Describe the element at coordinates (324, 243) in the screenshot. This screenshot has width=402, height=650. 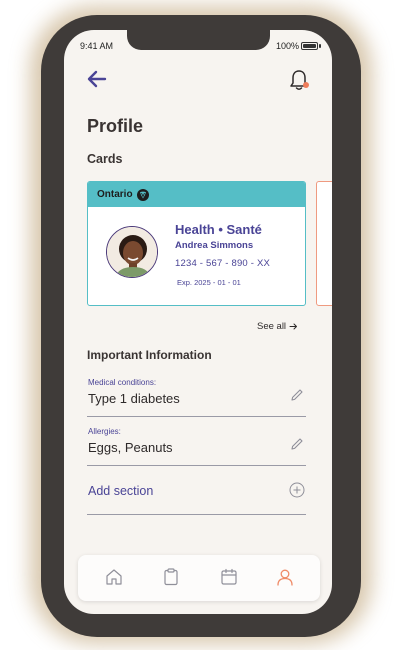
I see `next-card-peek` at that location.